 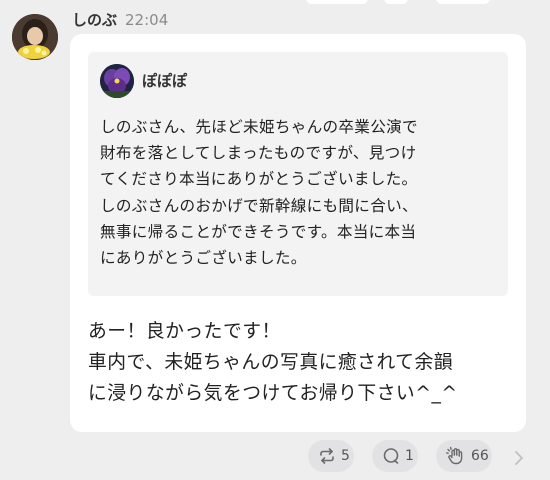 What do you see at coordinates (120, 20) in the screenshot?
I see `post-header: しのぶ 22:04` at bounding box center [120, 20].